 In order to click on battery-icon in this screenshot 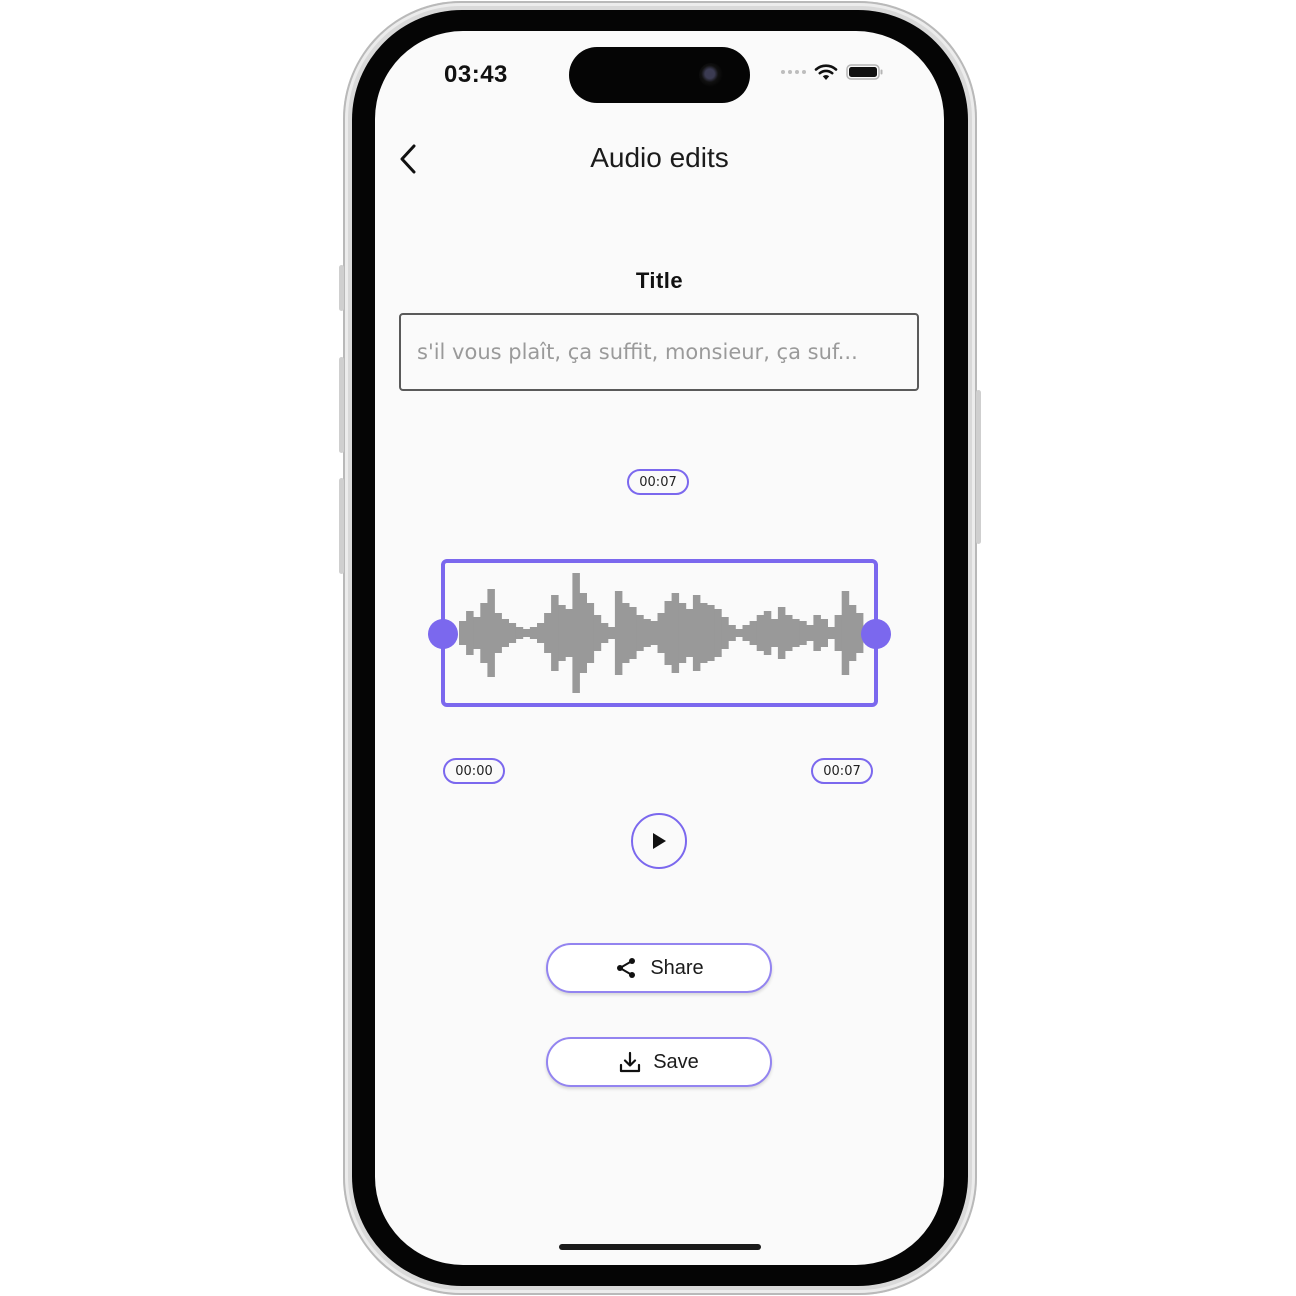, I will do `click(864, 72)`.